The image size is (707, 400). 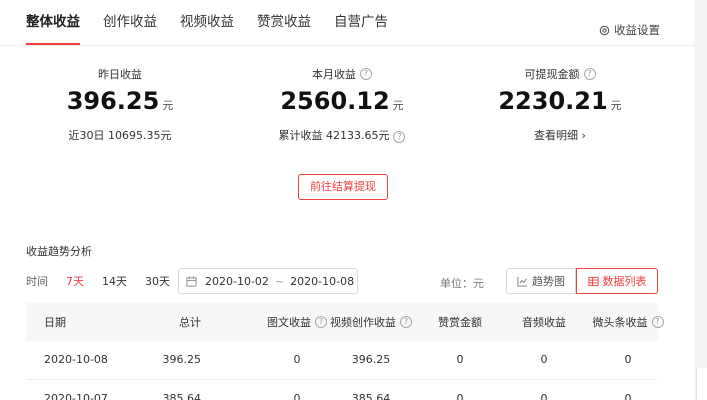 What do you see at coordinates (76, 359) in the screenshot?
I see `cell-date: 2020-10-08` at bounding box center [76, 359].